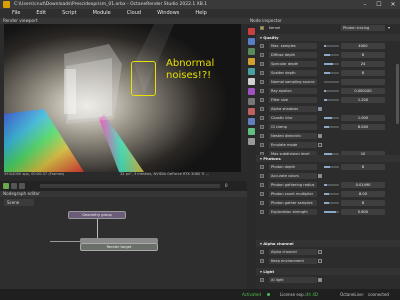 Image resolution: width=400 pixels, height=300 pixels. I want to click on render-target-node: Render target, so click(119, 247).